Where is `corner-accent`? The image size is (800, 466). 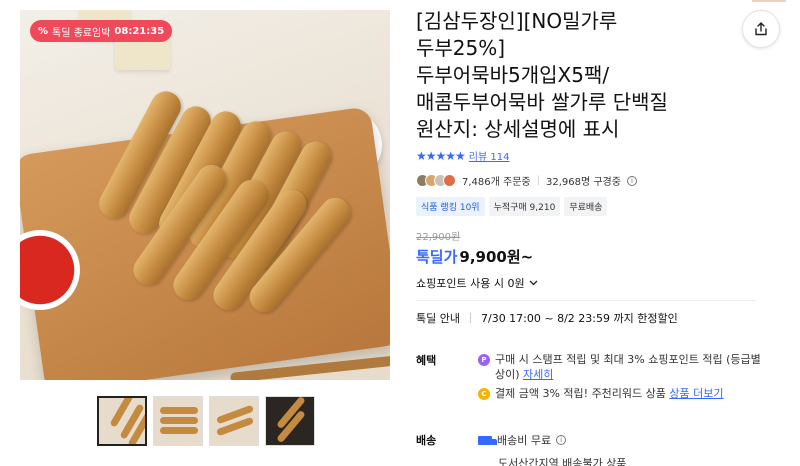 corner-accent is located at coordinates (769, 1).